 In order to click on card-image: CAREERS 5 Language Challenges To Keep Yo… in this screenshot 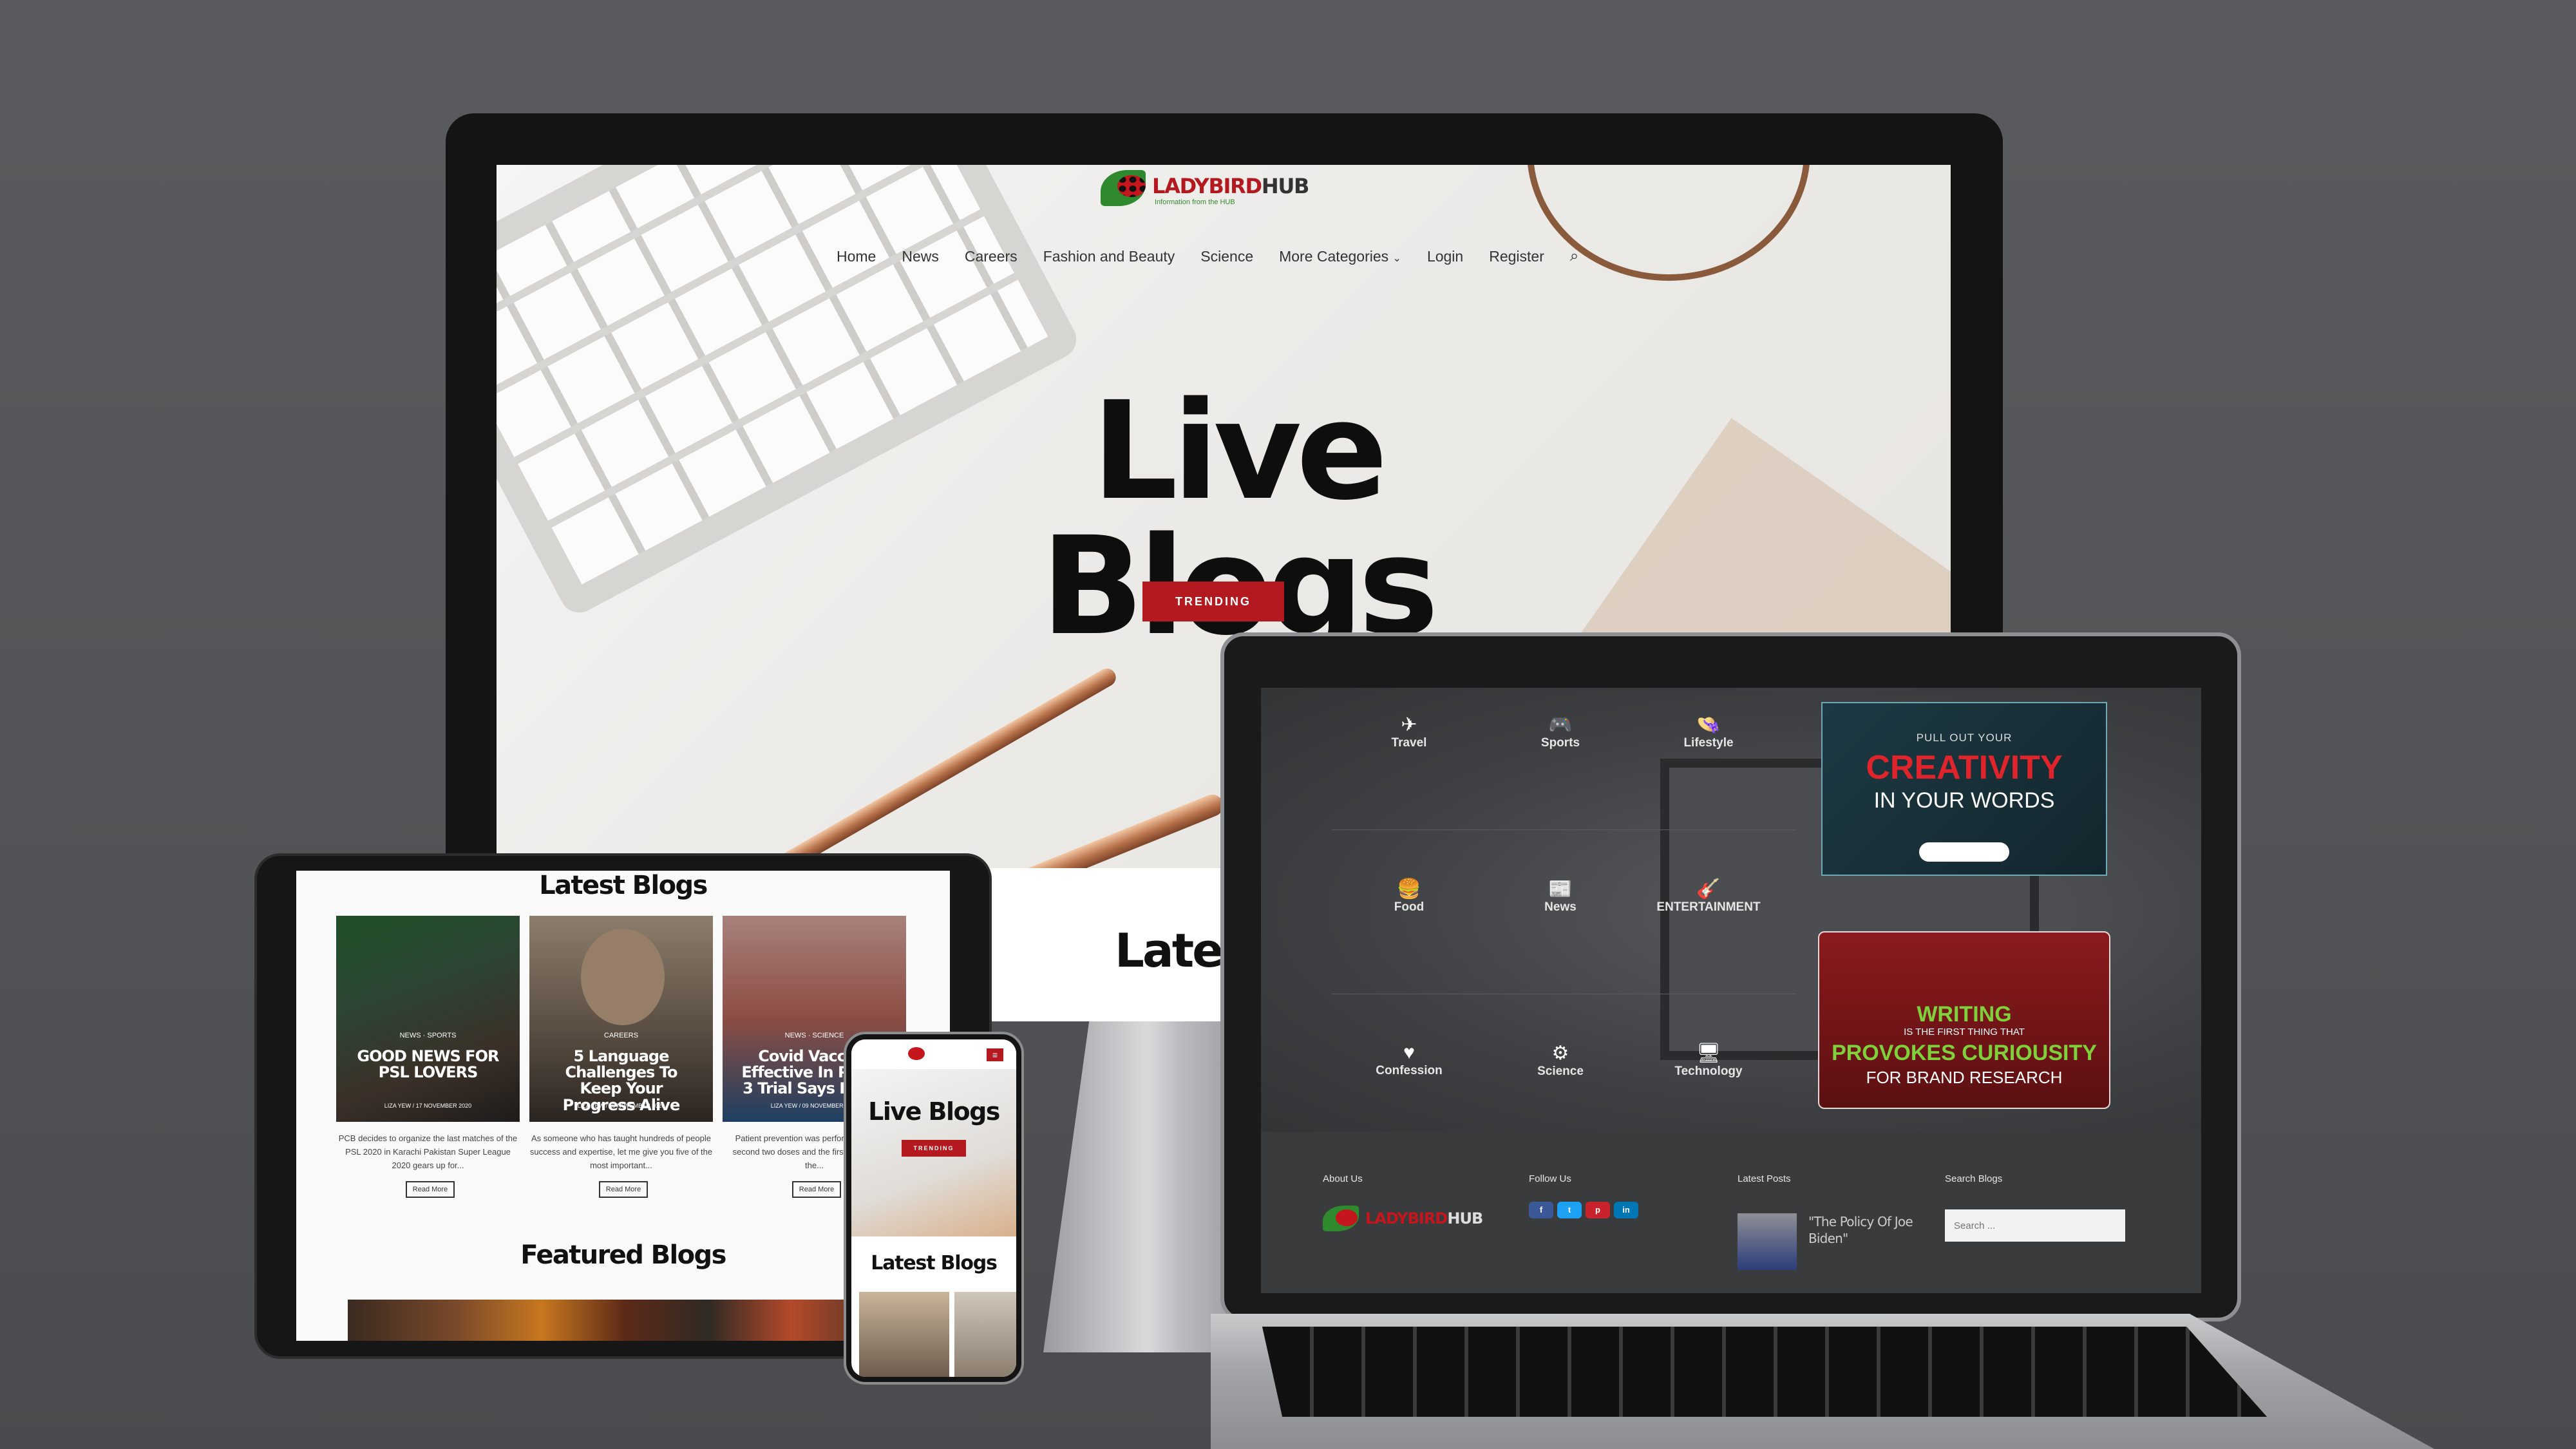, I will do `click(621, 1019)`.